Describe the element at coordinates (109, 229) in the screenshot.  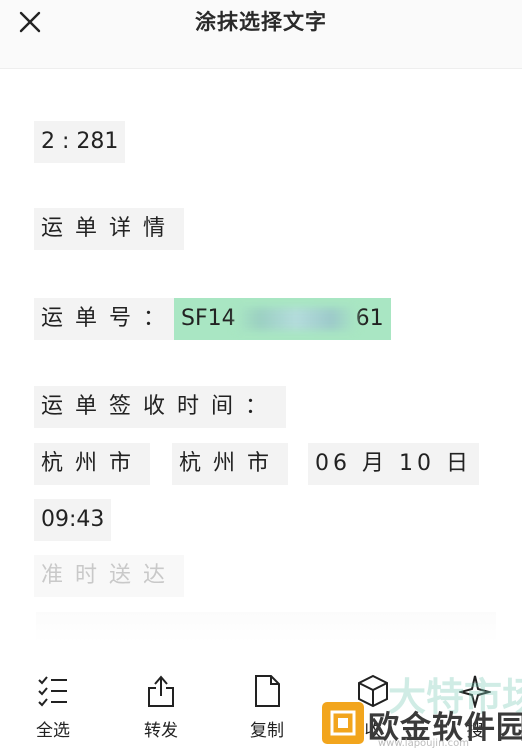
I see `ocr-line-waybill-detail: 运单详情` at that location.